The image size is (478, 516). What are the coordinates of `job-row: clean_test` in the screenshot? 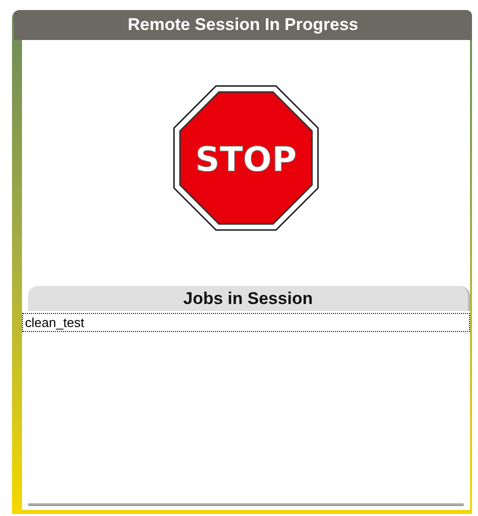 It's located at (246, 322).